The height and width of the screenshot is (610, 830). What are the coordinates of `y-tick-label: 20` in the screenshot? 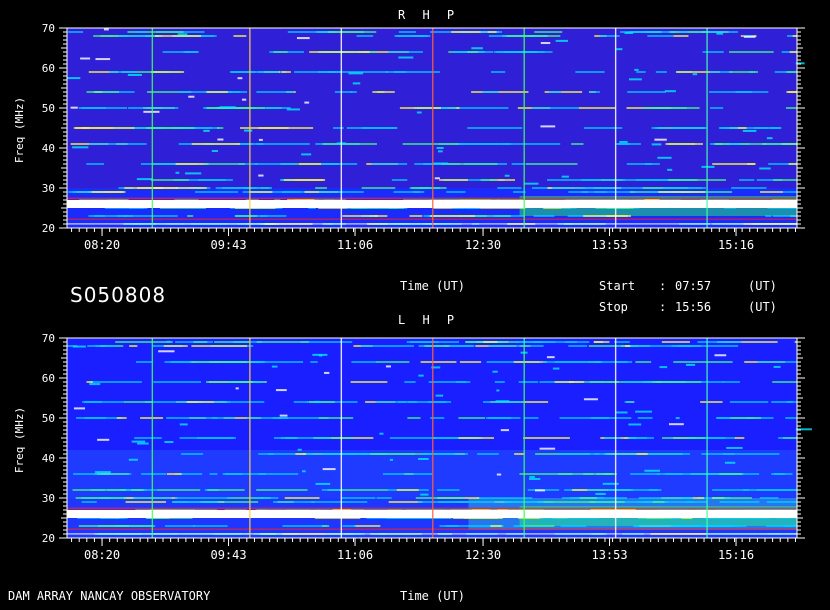 It's located at (48, 228).